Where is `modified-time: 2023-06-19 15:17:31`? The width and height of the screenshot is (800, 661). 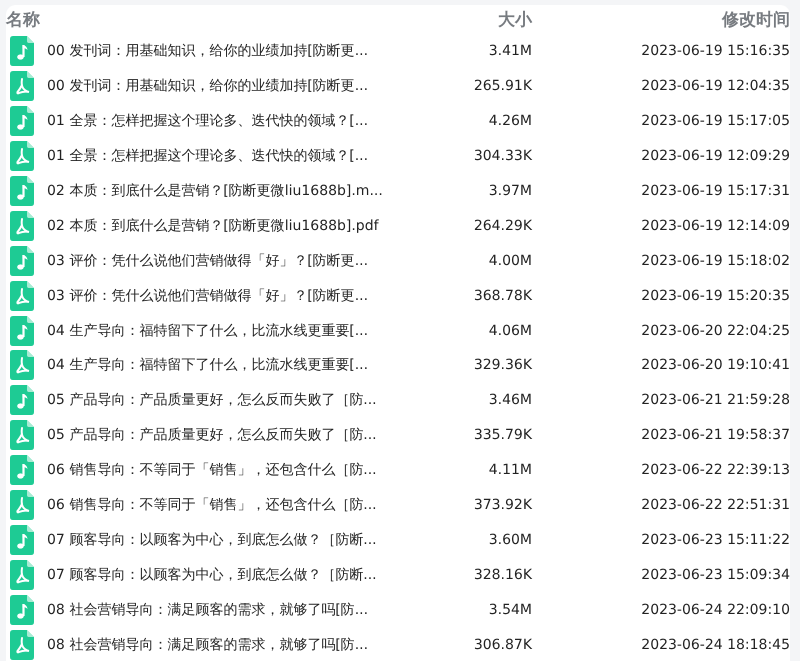
modified-time: 2023-06-19 15:17:31 is located at coordinates (715, 191).